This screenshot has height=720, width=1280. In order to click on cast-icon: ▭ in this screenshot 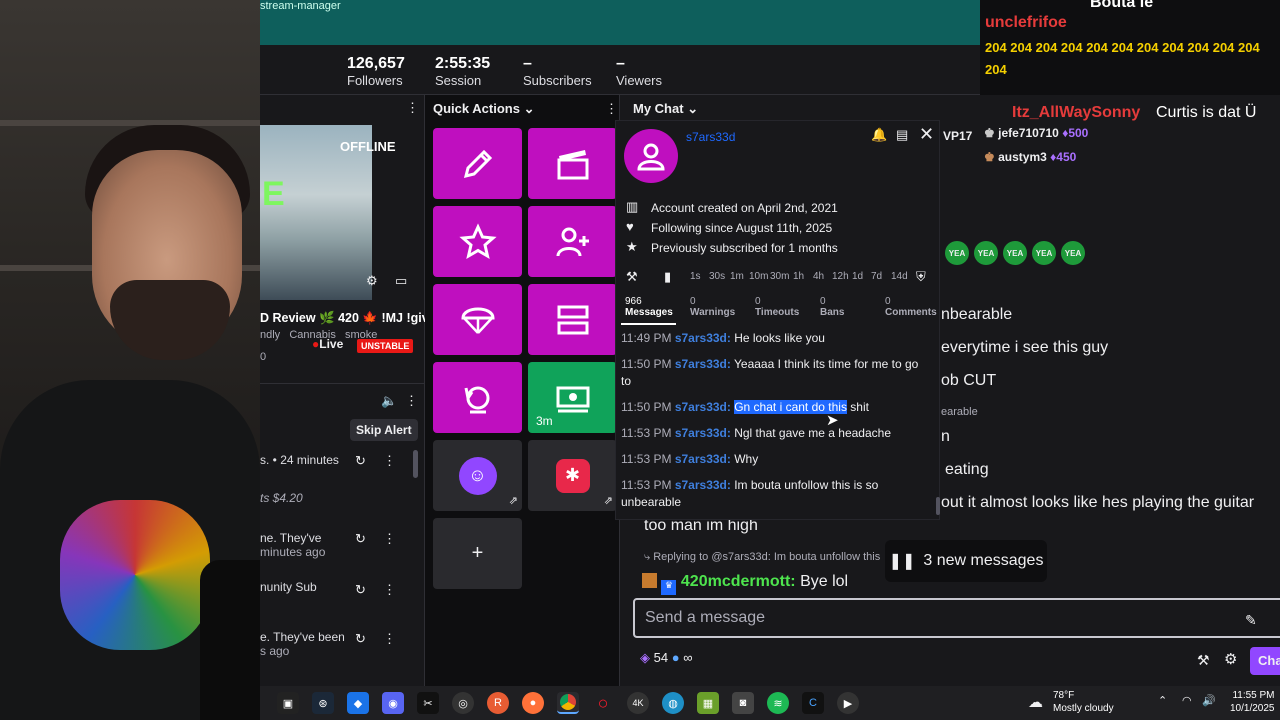, I will do `click(401, 281)`.